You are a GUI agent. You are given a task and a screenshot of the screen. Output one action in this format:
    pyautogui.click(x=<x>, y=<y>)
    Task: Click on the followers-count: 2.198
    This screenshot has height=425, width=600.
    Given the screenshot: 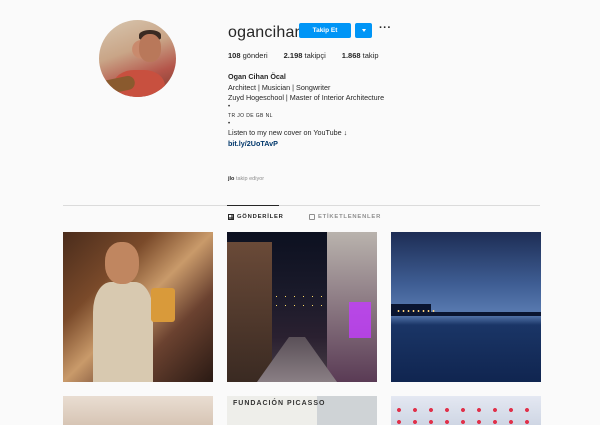 What is the action you would take?
    pyautogui.click(x=293, y=55)
    